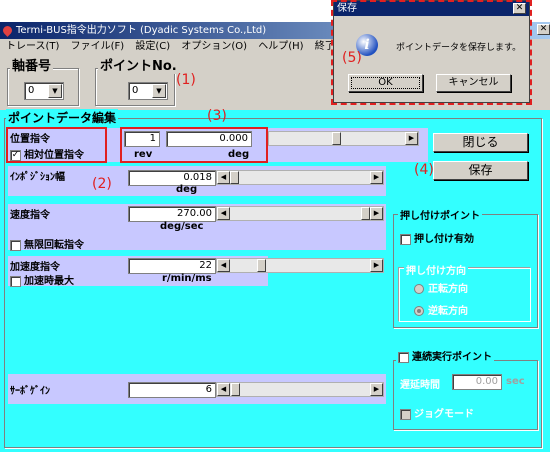  Describe the element at coordinates (187, 278) in the screenshot. I see `accel-unit: r/min/ms` at that location.